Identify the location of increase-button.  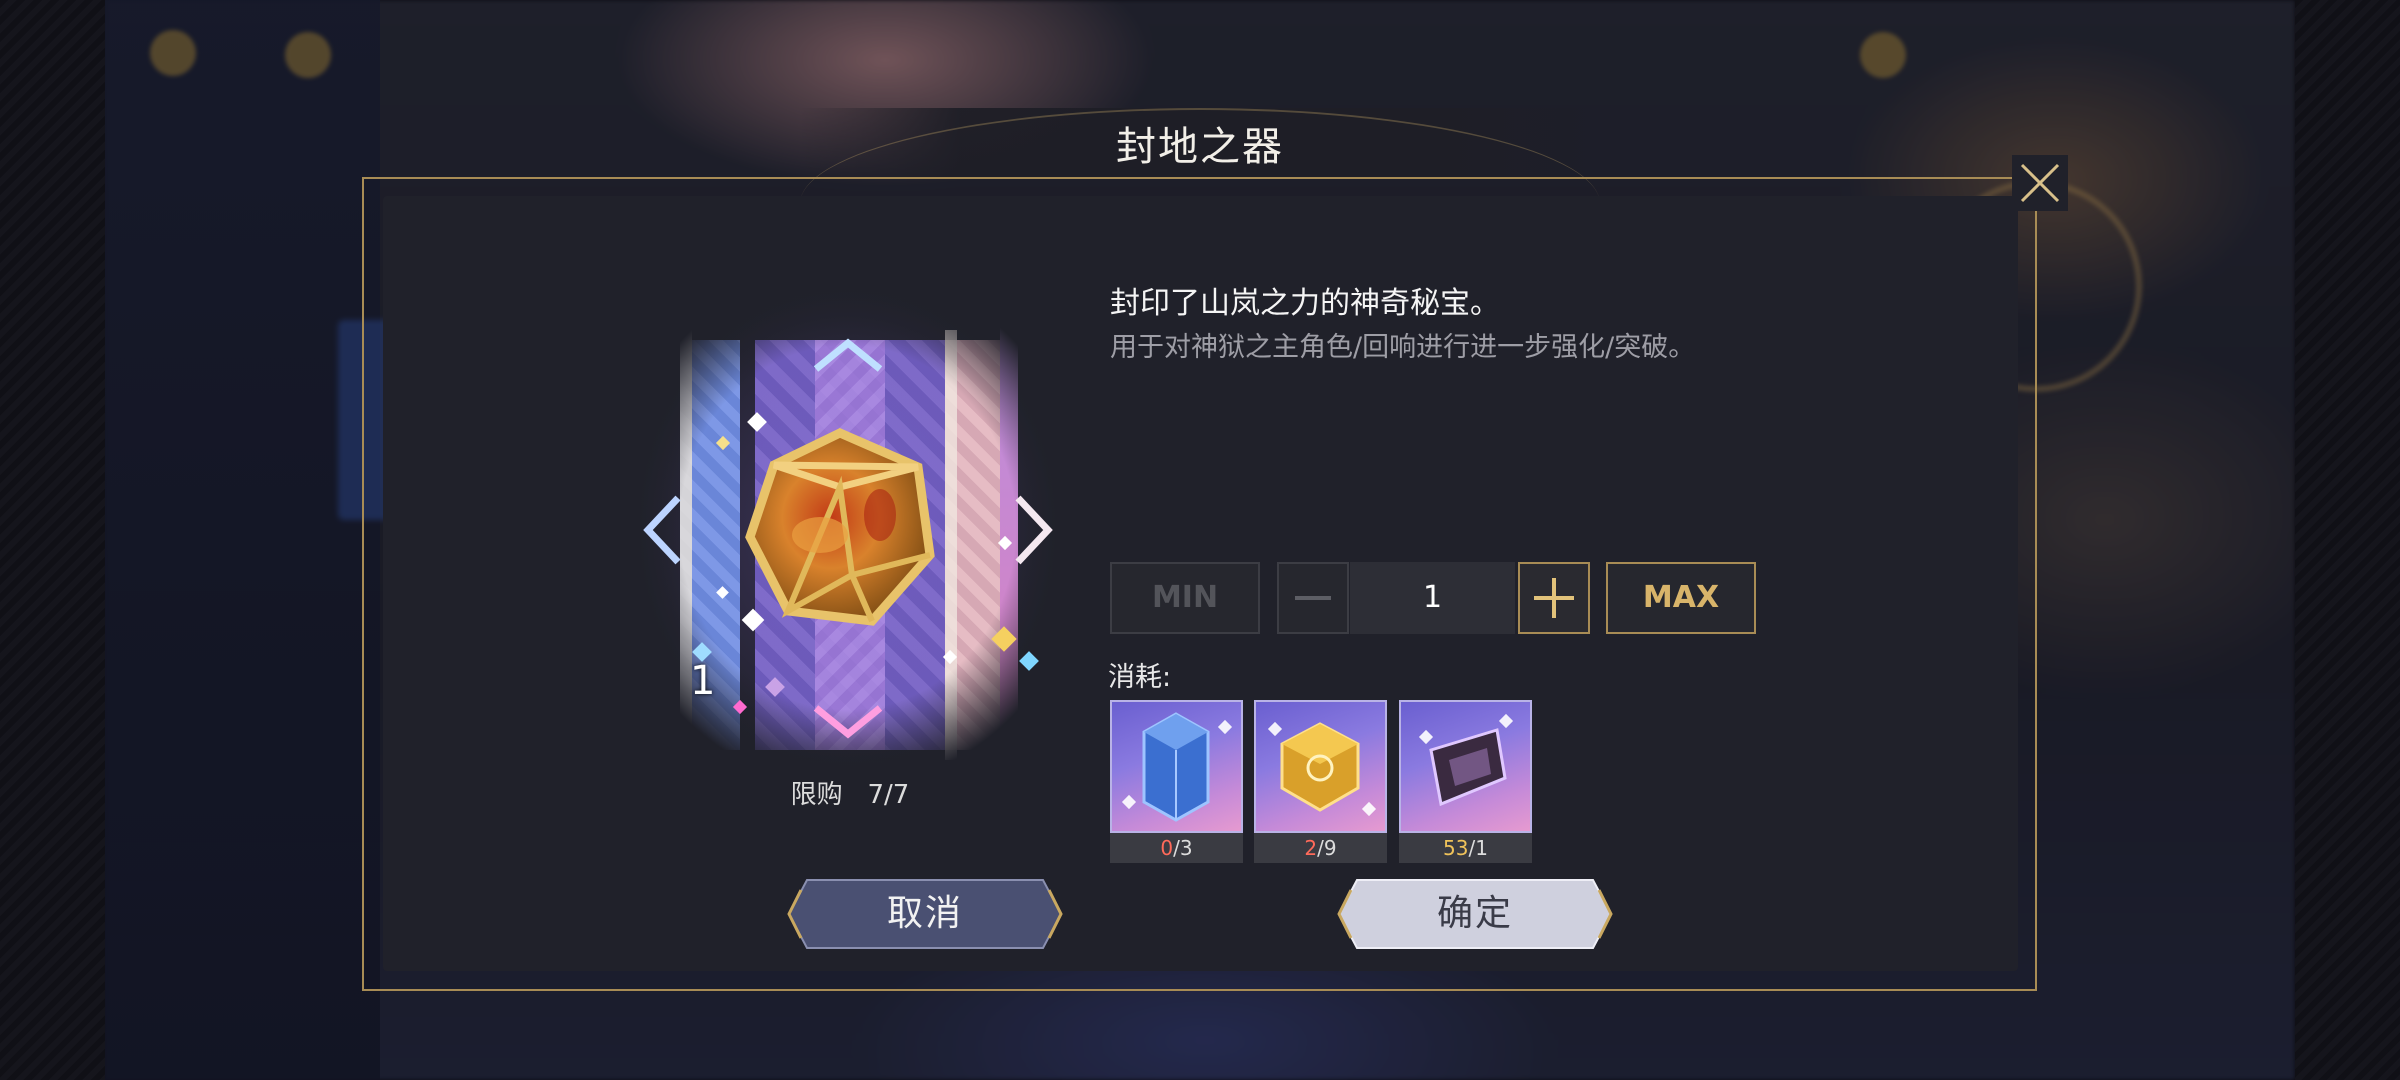
(1554, 598).